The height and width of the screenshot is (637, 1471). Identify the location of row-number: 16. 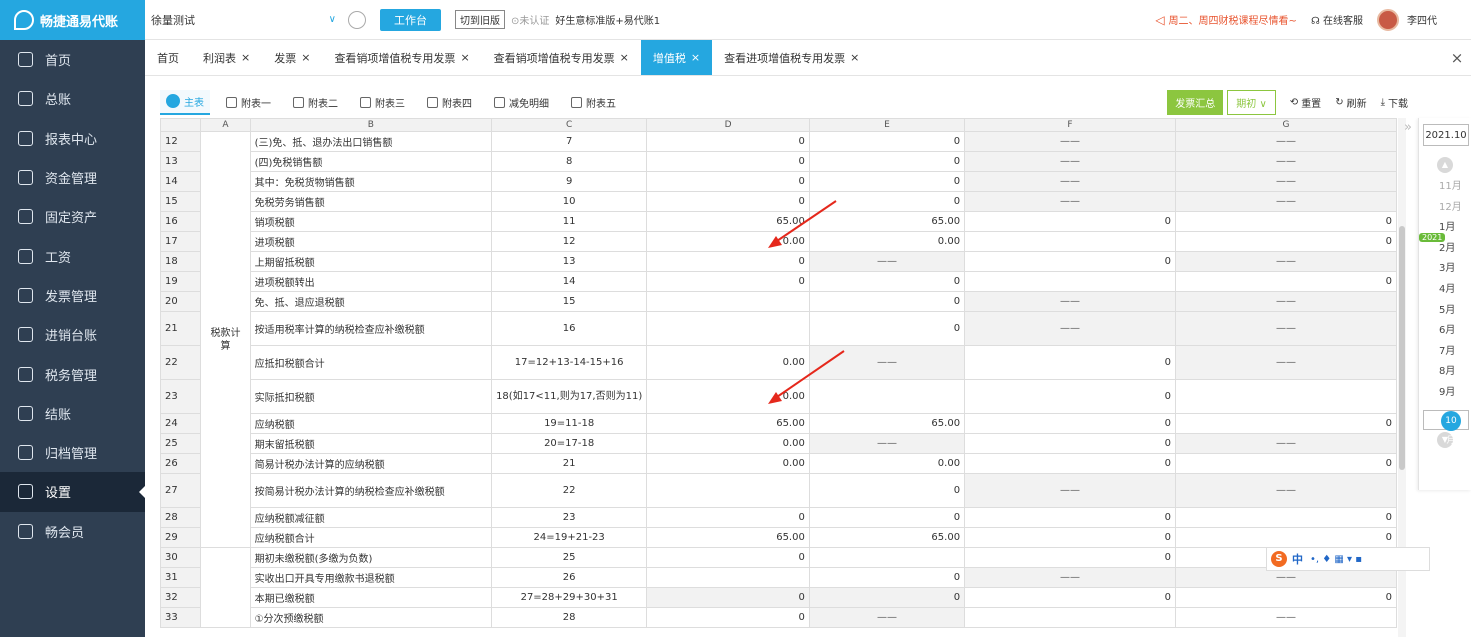
(181, 221).